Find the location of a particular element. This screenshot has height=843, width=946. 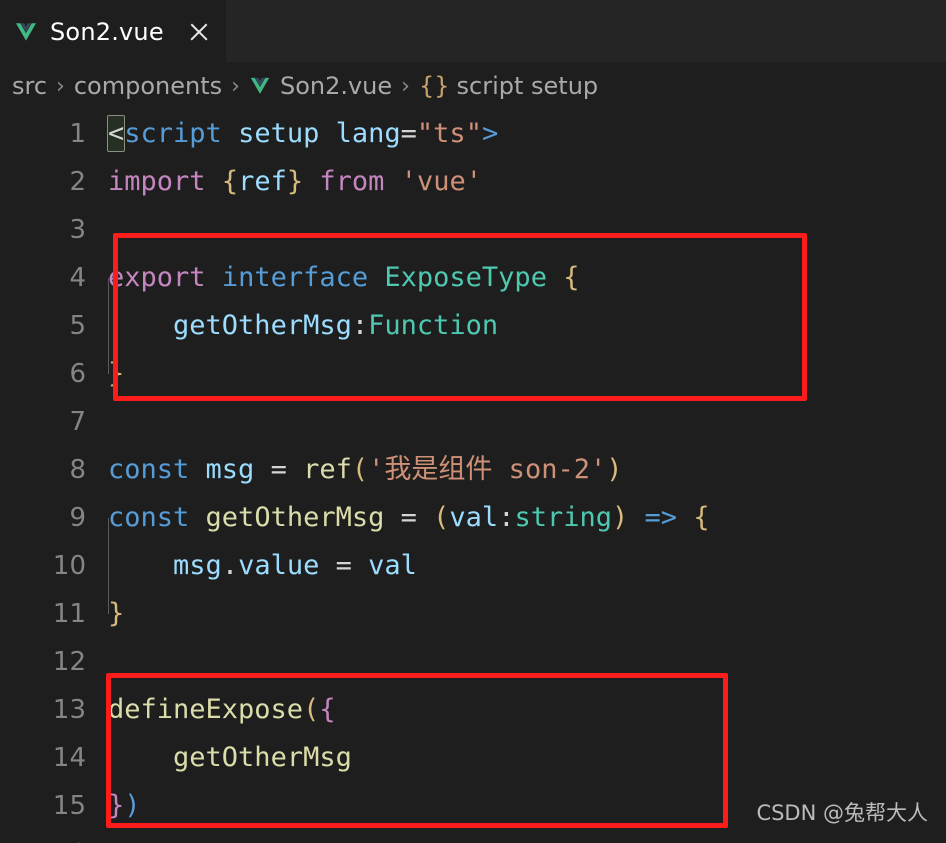

line-number: 11 is located at coordinates (69, 614).